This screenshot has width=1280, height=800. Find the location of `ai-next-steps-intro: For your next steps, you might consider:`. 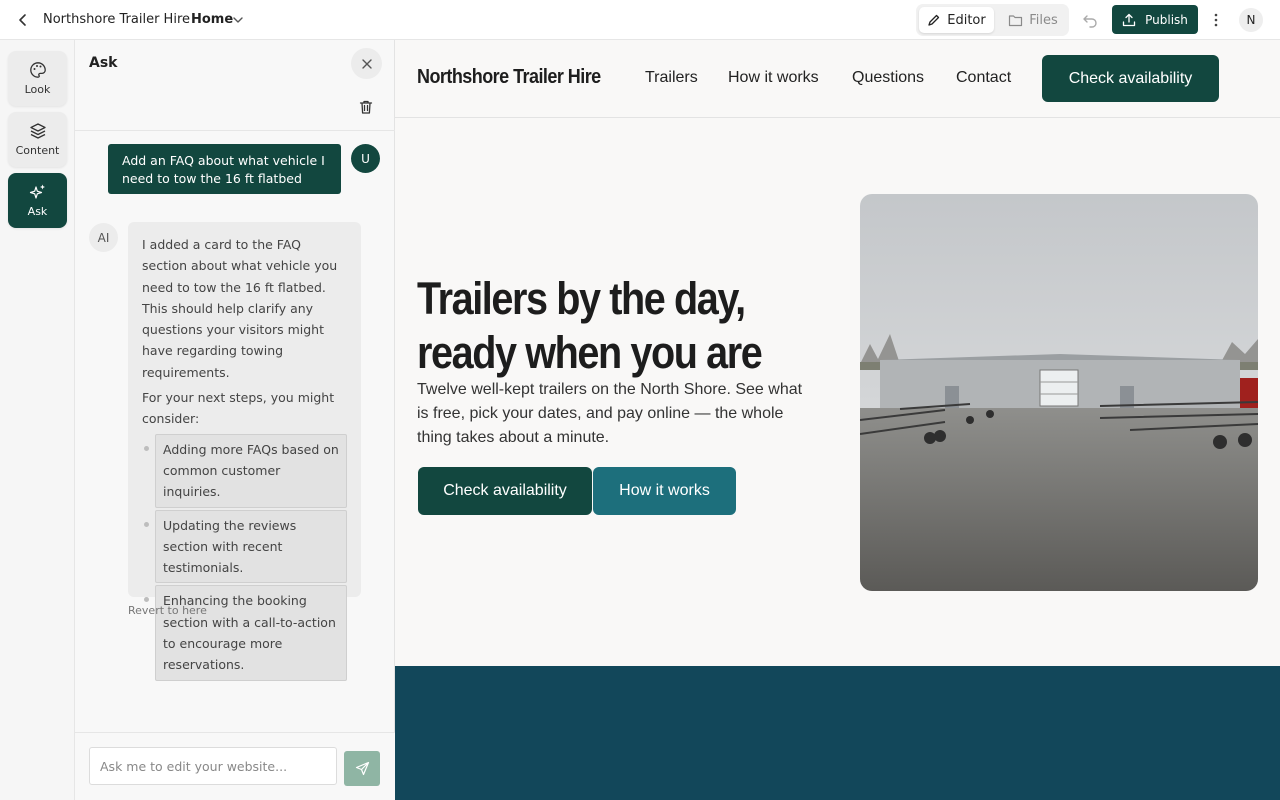

ai-next-steps-intro: For your next steps, you might consider: is located at coordinates (238, 408).